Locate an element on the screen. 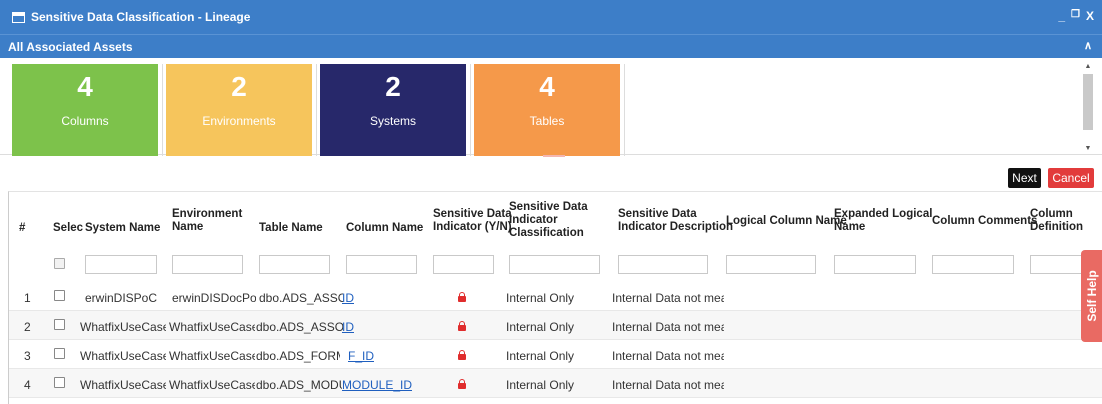  tile-environments: 2 Environments is located at coordinates (239, 110).